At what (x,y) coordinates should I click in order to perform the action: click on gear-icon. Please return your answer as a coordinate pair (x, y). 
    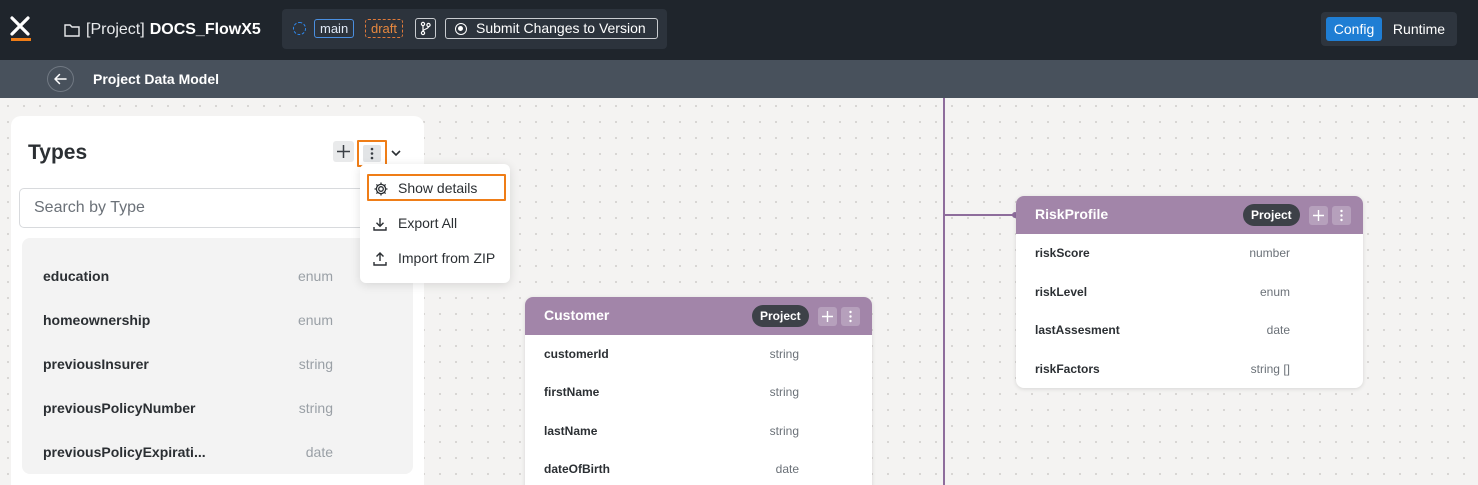
    Looking at the image, I should click on (381, 189).